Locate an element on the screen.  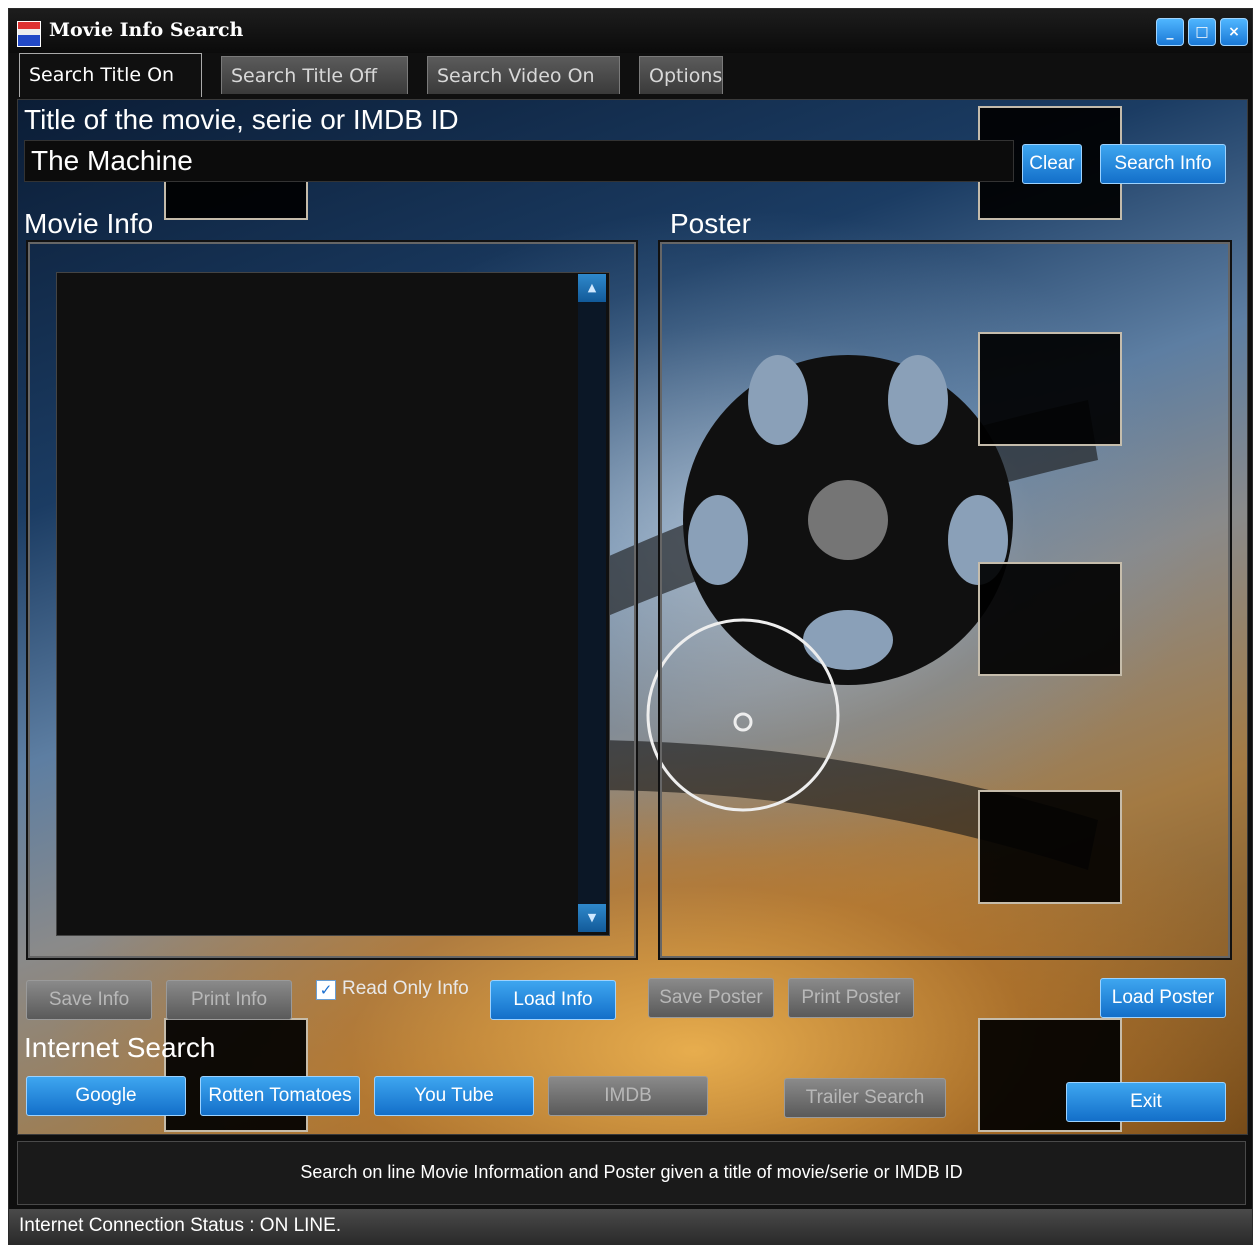
internet-search-heading: Internet Search is located at coordinates (120, 1047).